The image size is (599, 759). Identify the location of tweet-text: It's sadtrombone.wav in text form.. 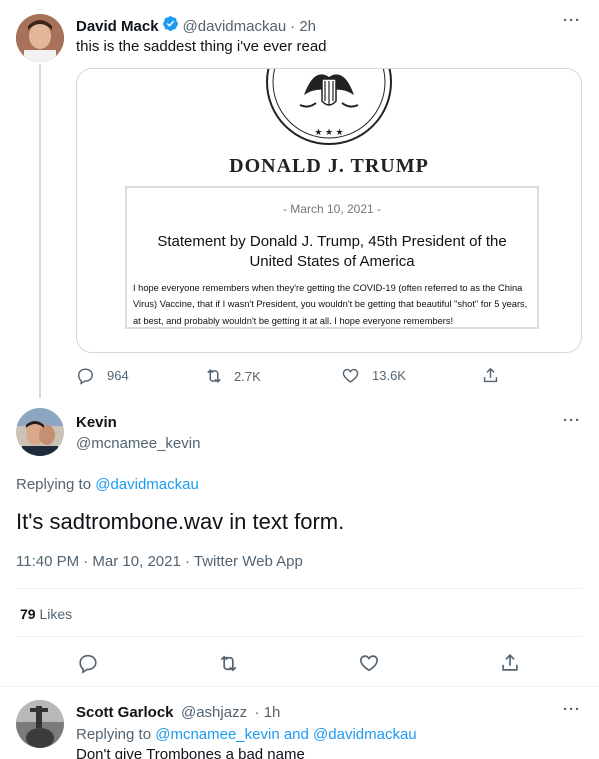
(180, 521).